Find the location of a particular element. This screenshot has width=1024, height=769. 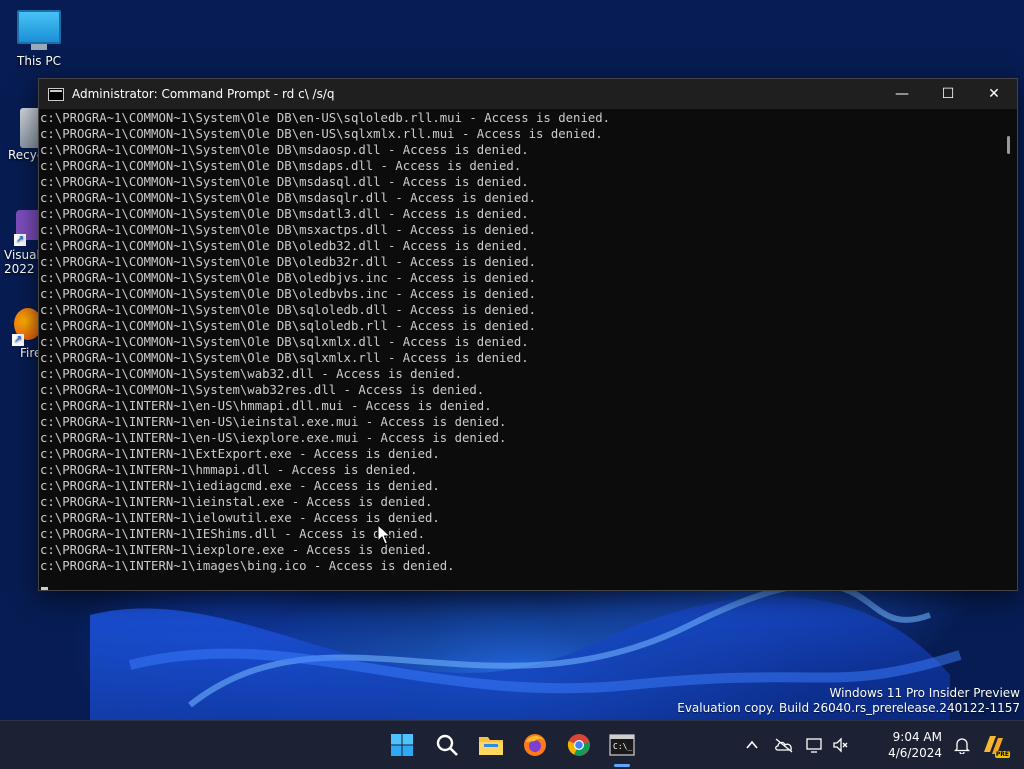

file-explorer-icon is located at coordinates (491, 746).